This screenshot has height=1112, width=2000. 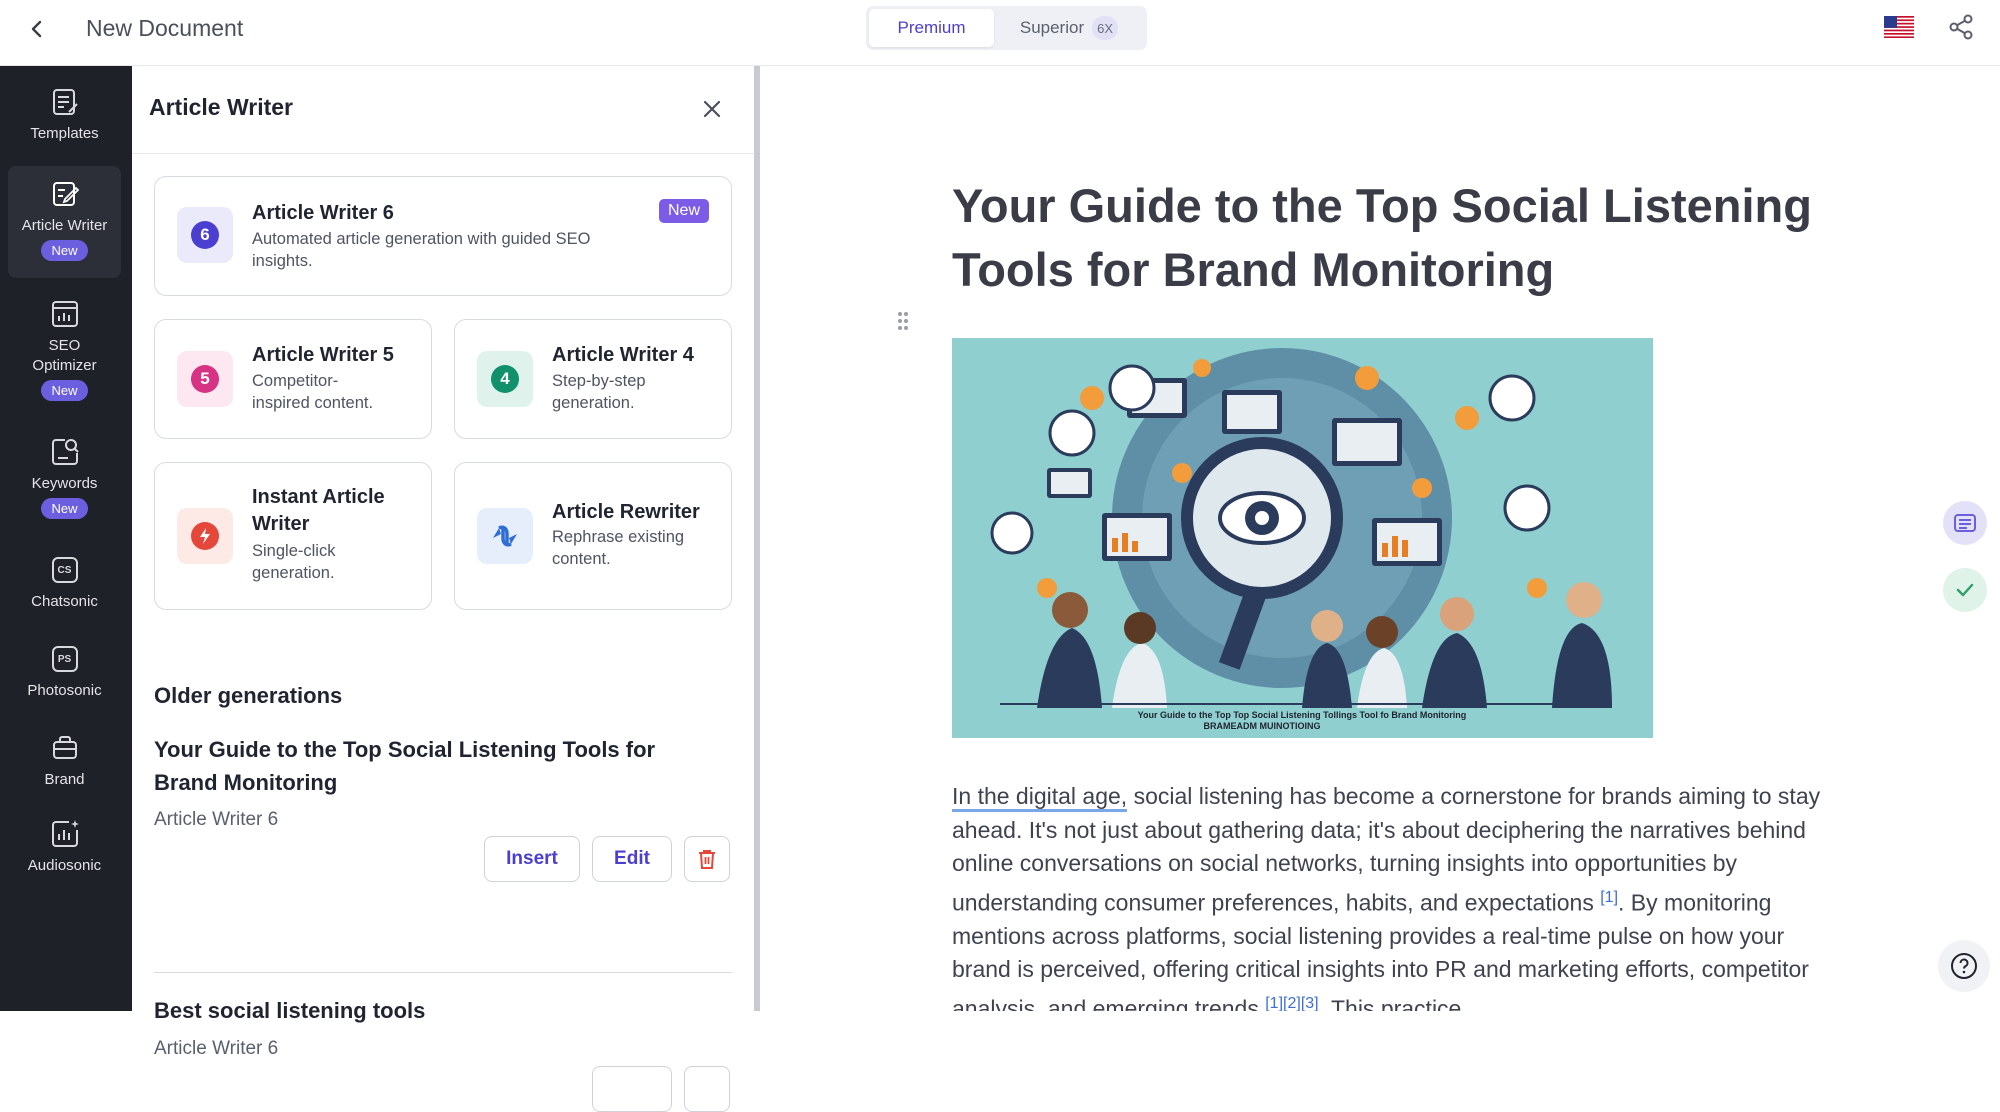 I want to click on insert-button: Insert, so click(x=532, y=859).